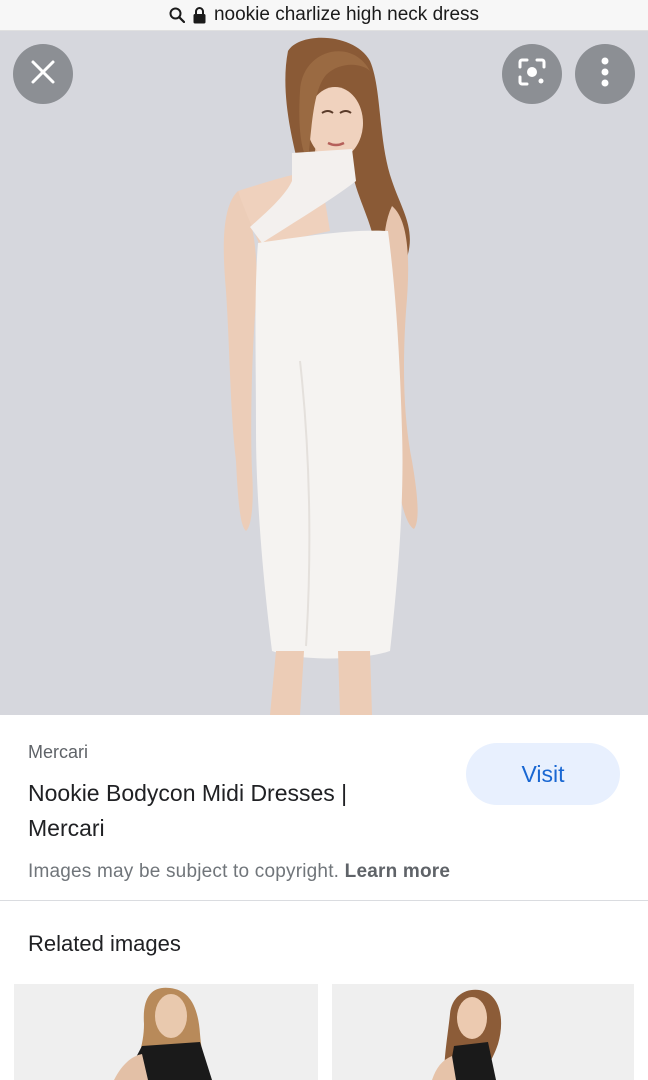  Describe the element at coordinates (104, 943) in the screenshot. I see `related-images-heading: Related images` at that location.